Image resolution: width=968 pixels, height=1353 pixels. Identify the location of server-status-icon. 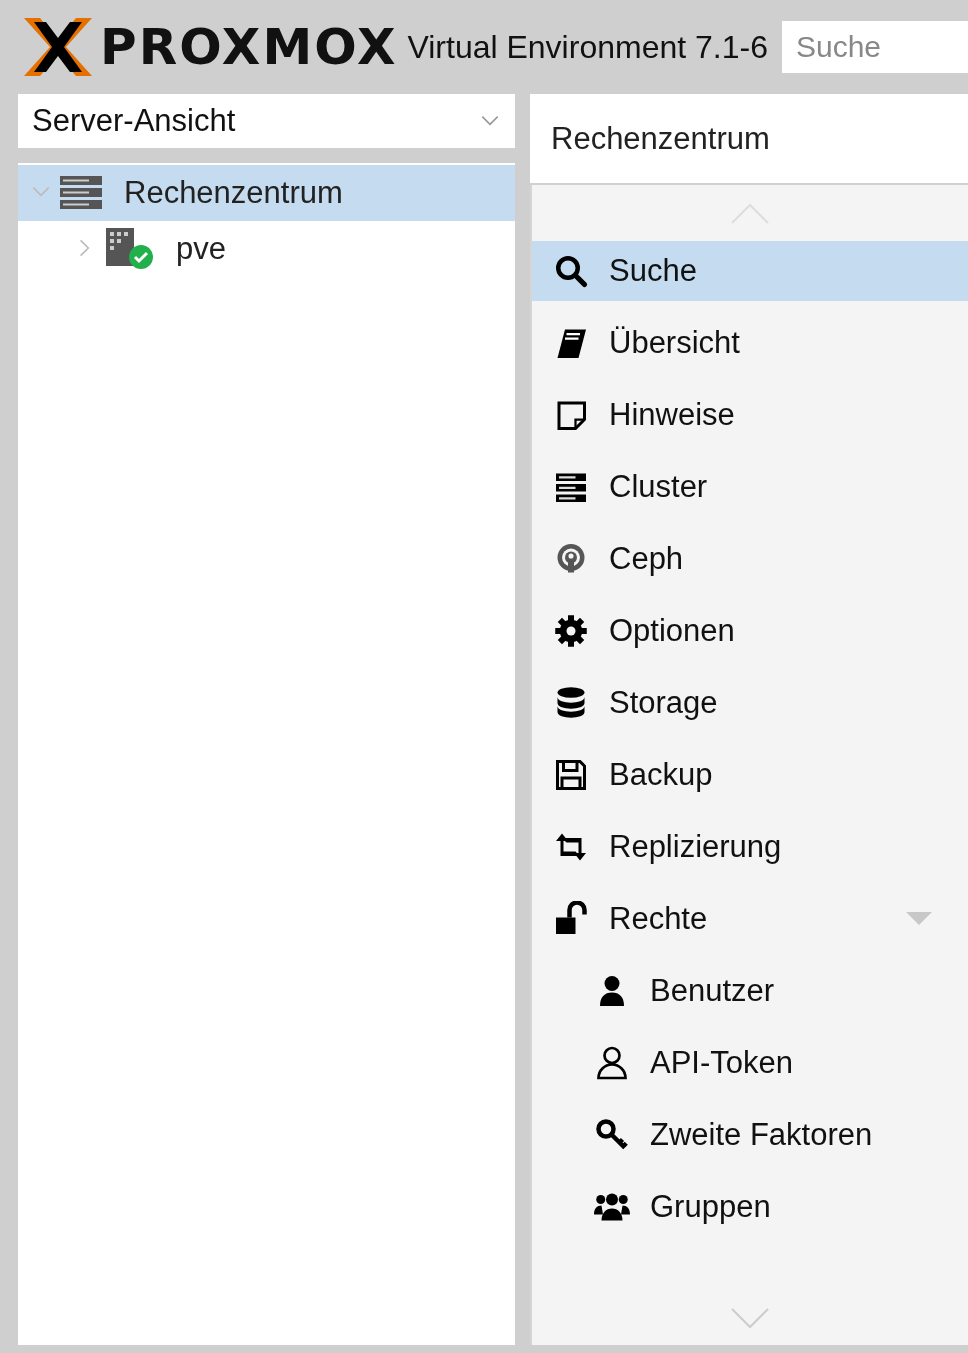
(129, 249).